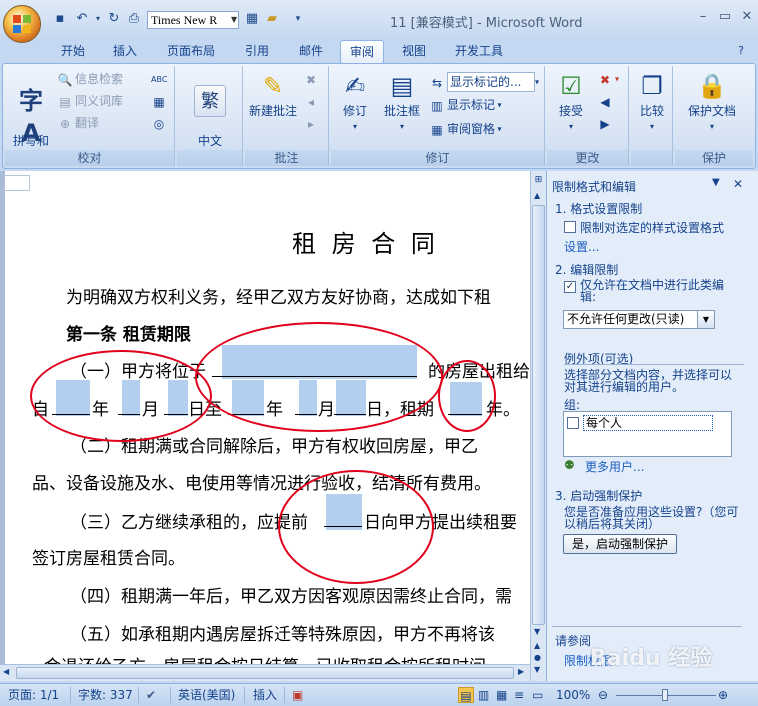  I want to click on restore-icon: ▭, so click(725, 17).